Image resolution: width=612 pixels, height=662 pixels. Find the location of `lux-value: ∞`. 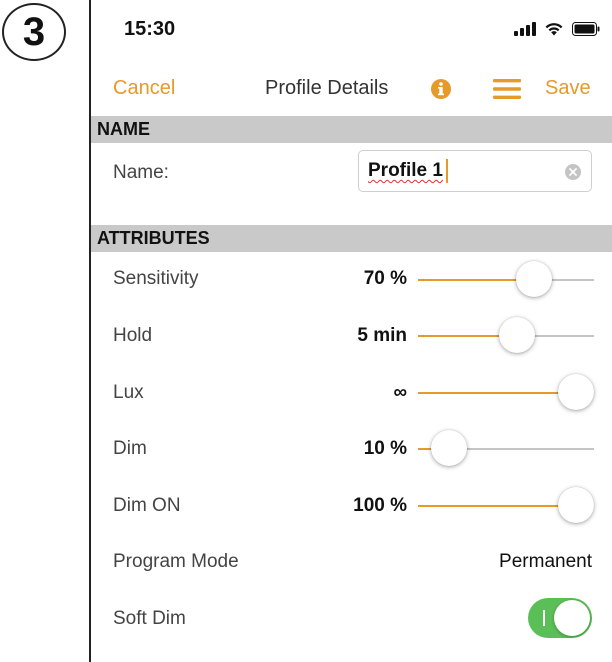

lux-value: ∞ is located at coordinates (400, 392).